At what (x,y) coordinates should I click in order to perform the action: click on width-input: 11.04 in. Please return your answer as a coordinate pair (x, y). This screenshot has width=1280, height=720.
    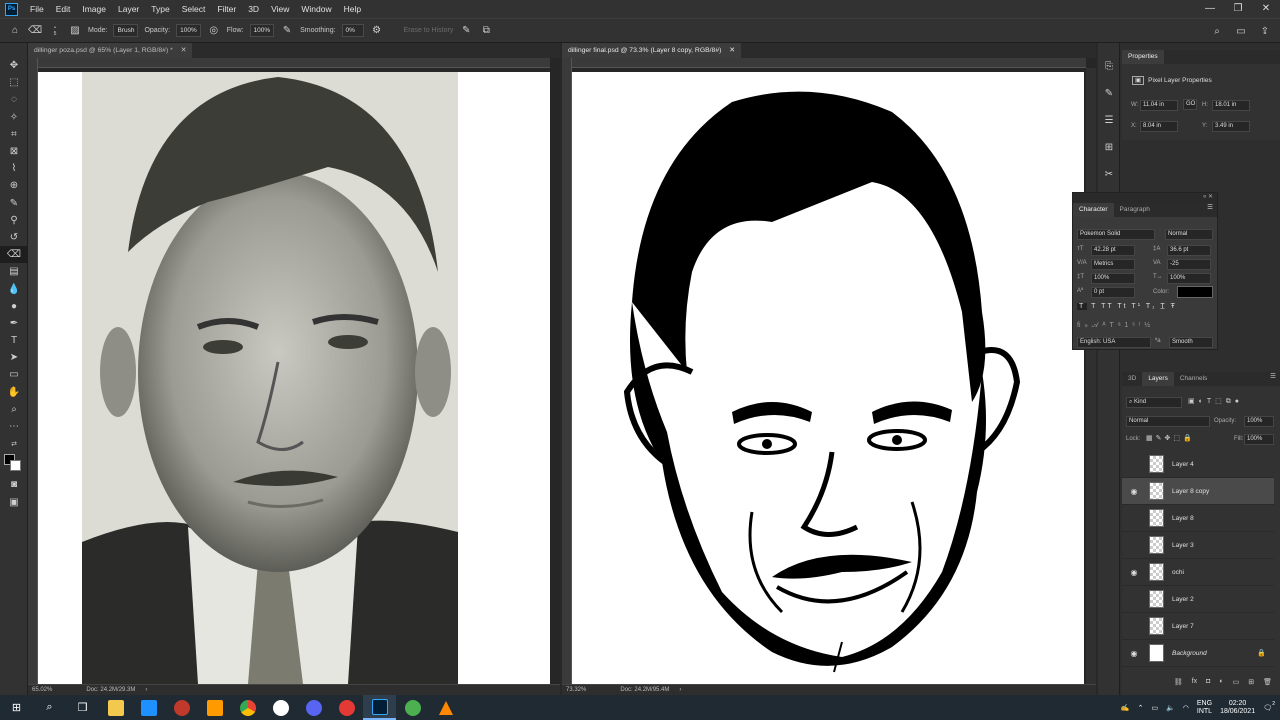
    Looking at the image, I should click on (1159, 105).